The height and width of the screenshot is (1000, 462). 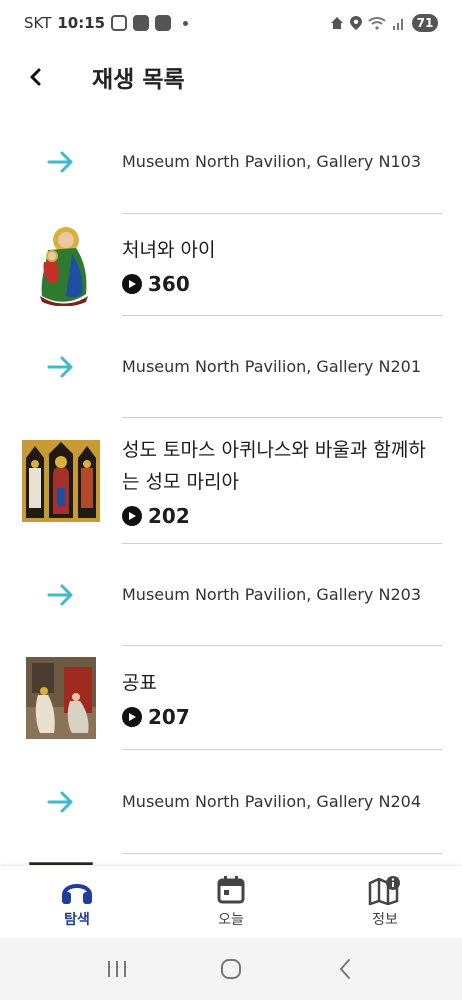 I want to click on stop-row: 공표 207, so click(x=231, y=698).